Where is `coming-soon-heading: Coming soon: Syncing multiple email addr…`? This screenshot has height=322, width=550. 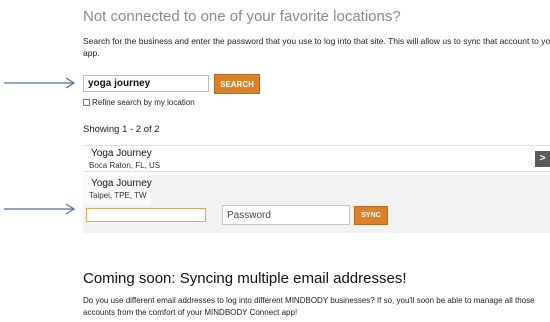
coming-soon-heading: Coming soon: Syncing multiple email addr… is located at coordinates (245, 278).